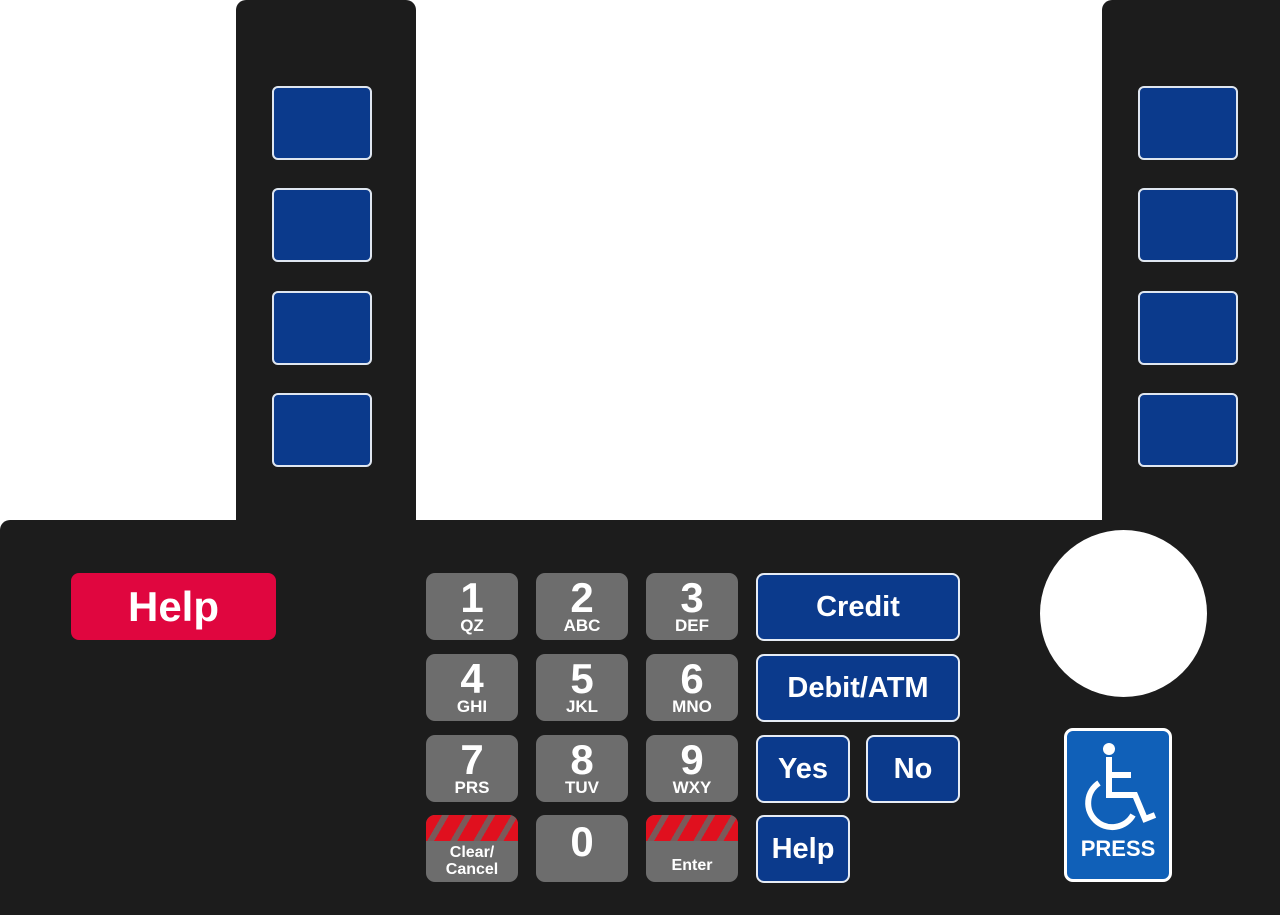 The height and width of the screenshot is (915, 1280). What do you see at coordinates (582, 678) in the screenshot?
I see `digit: 5` at bounding box center [582, 678].